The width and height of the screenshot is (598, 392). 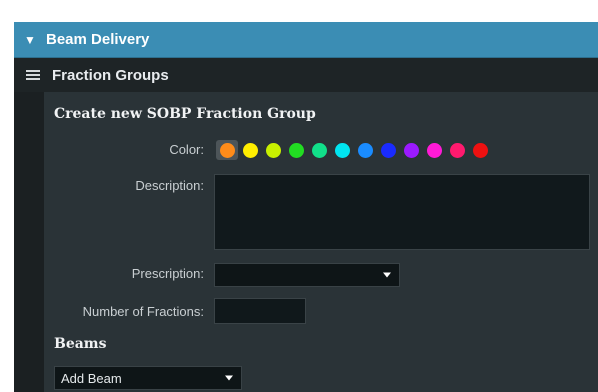 What do you see at coordinates (110, 75) in the screenshot?
I see `fraction-groups-title: Fraction Groups` at bounding box center [110, 75].